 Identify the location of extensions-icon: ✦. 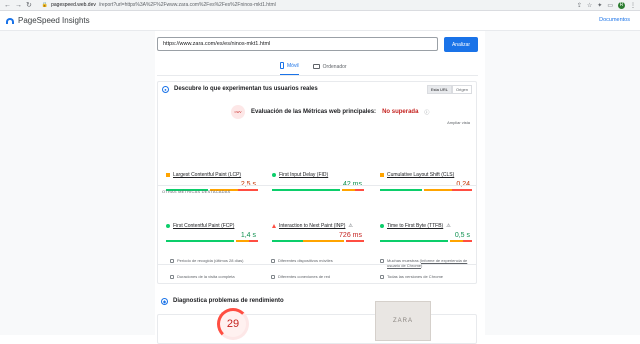
(599, 5).